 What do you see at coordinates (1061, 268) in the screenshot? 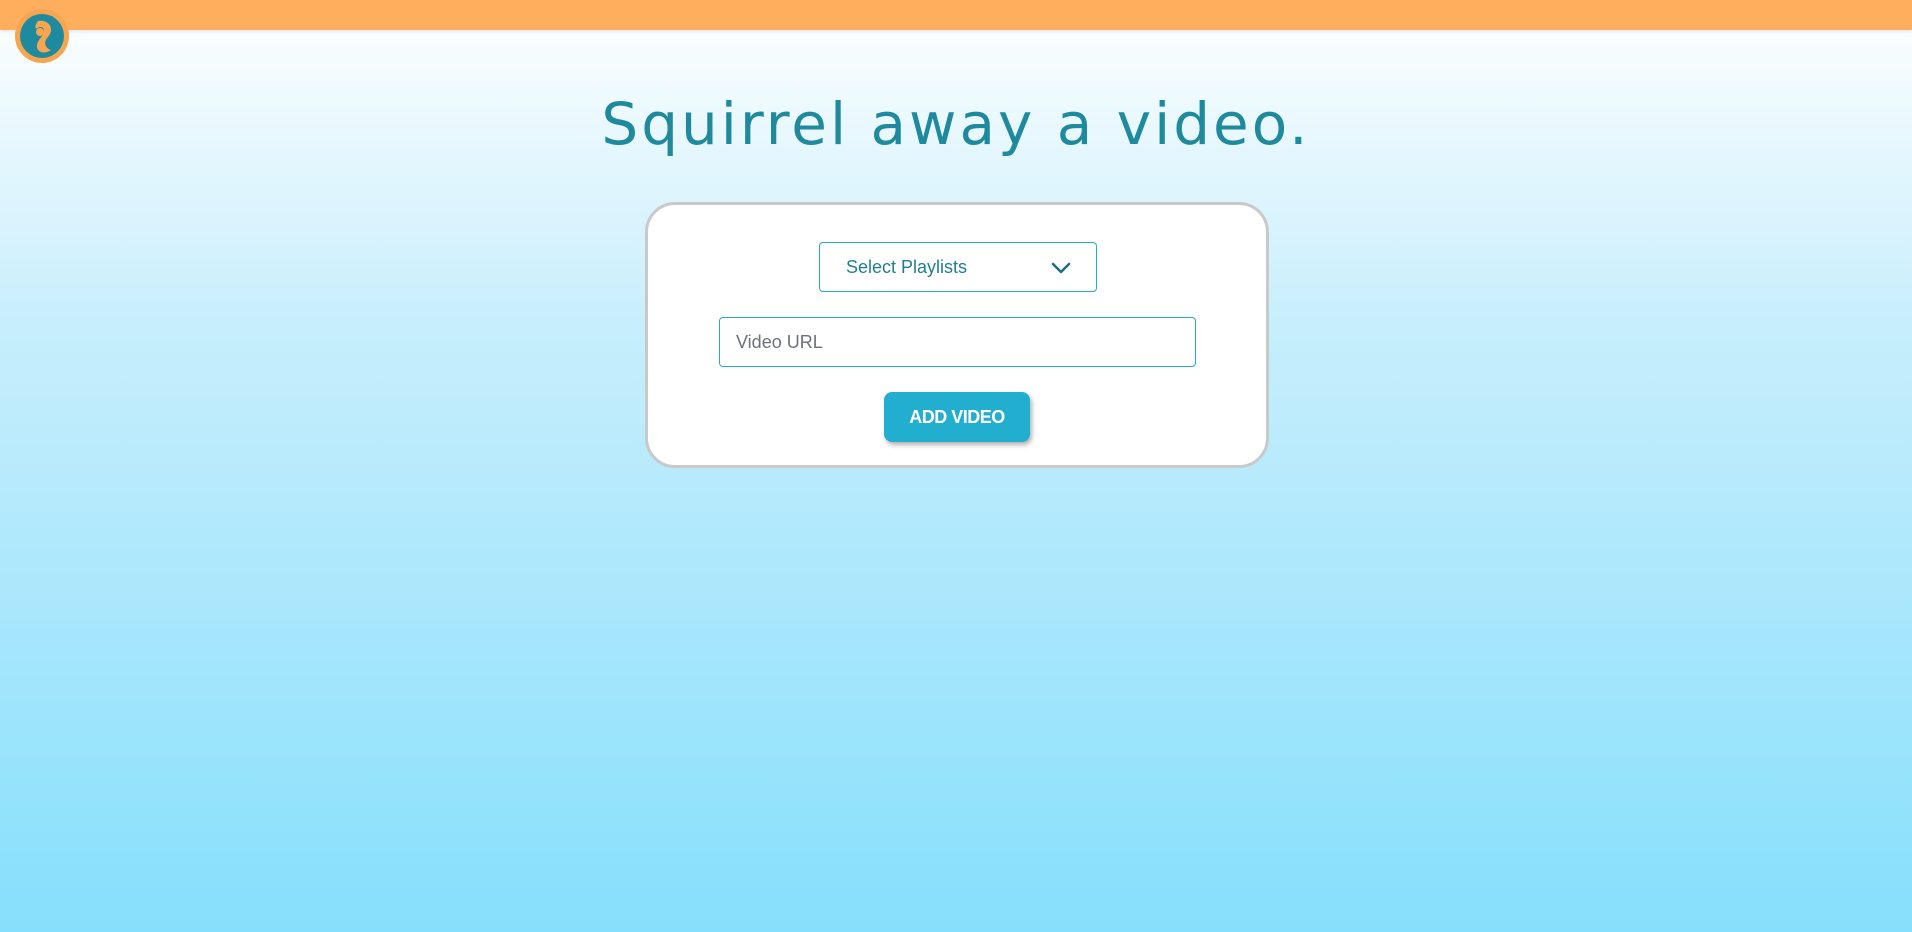
I see `chevron-down-icon` at bounding box center [1061, 268].